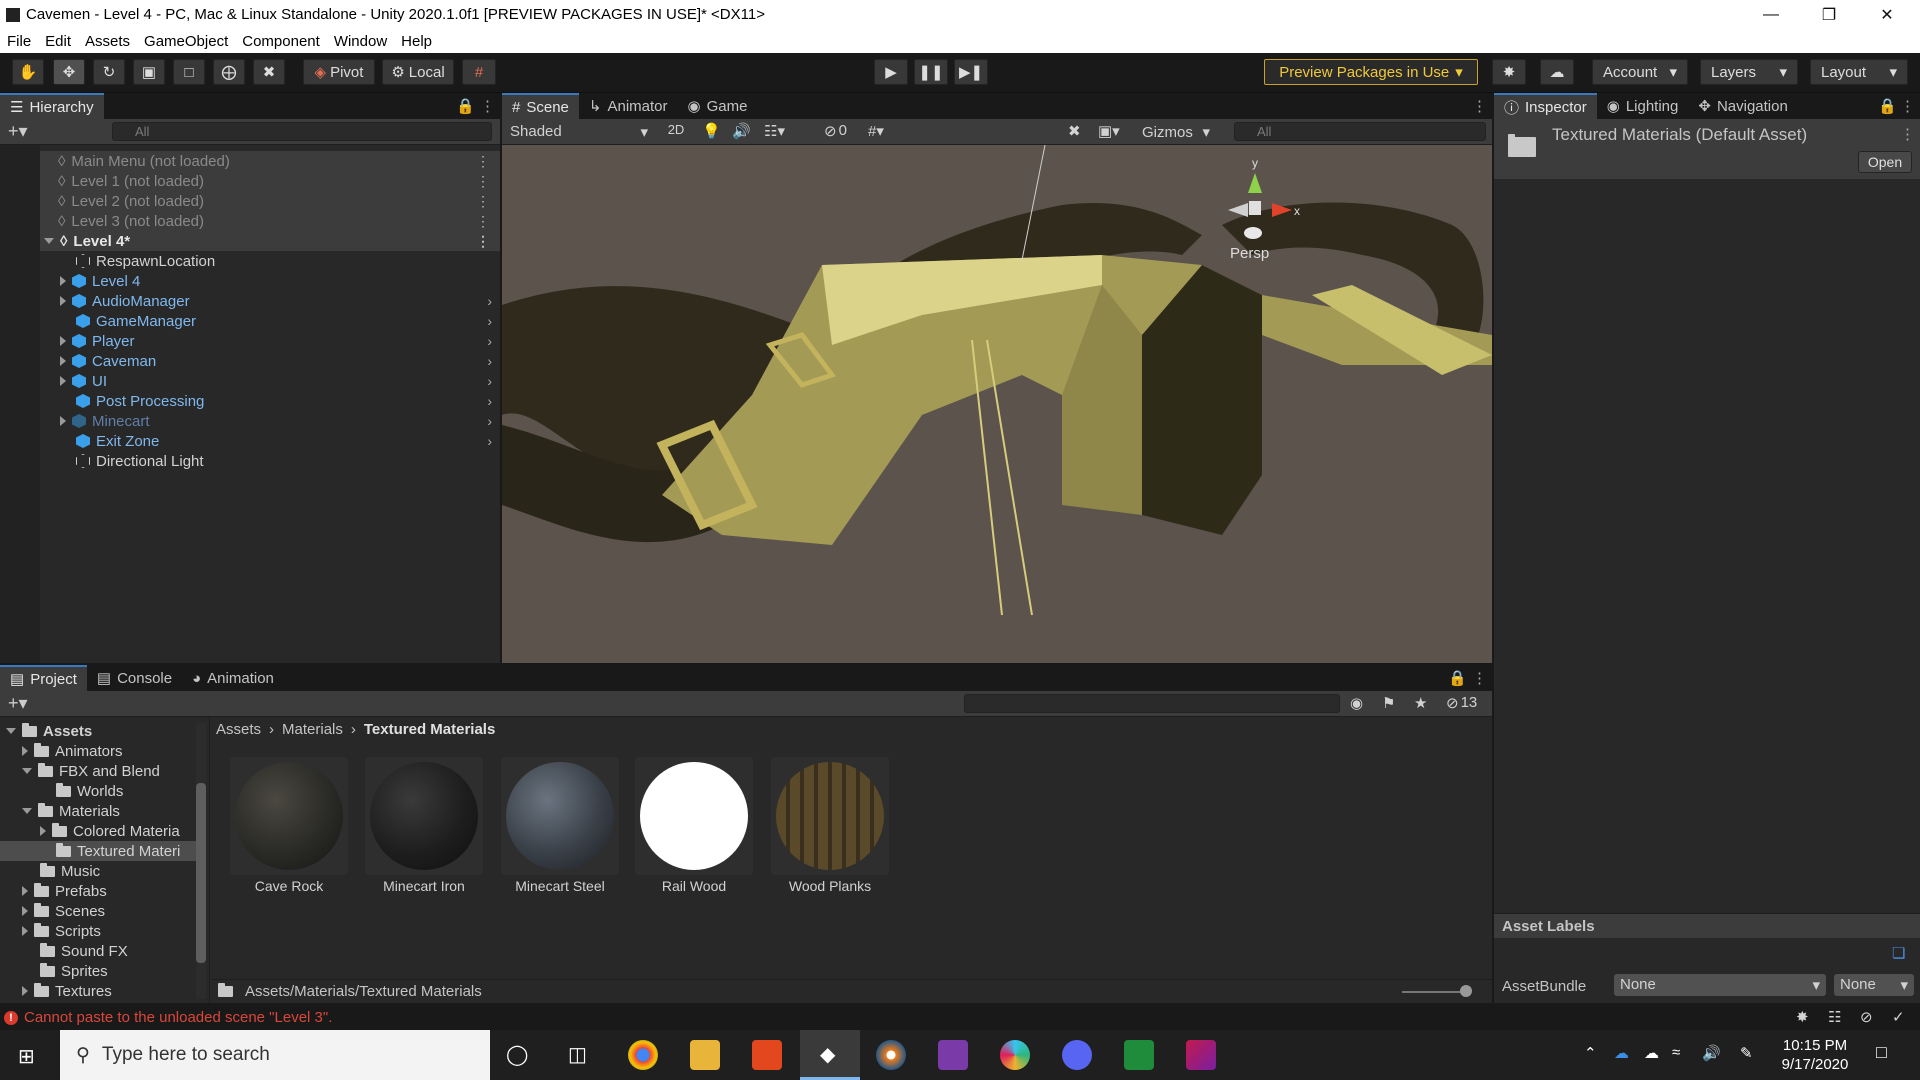  Describe the element at coordinates (288, 441) in the screenshot. I see `hierarchy-item-exit-zone: Exit Zone ›` at that location.